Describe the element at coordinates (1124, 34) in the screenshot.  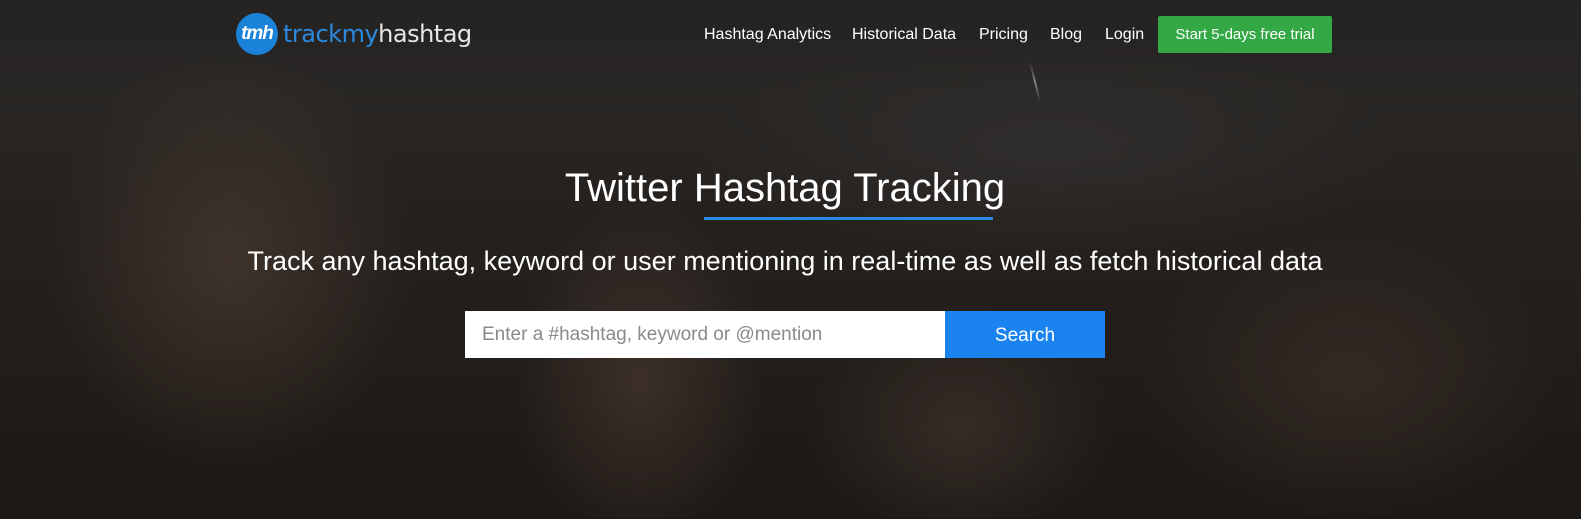
I see `nav-login: Login` at that location.